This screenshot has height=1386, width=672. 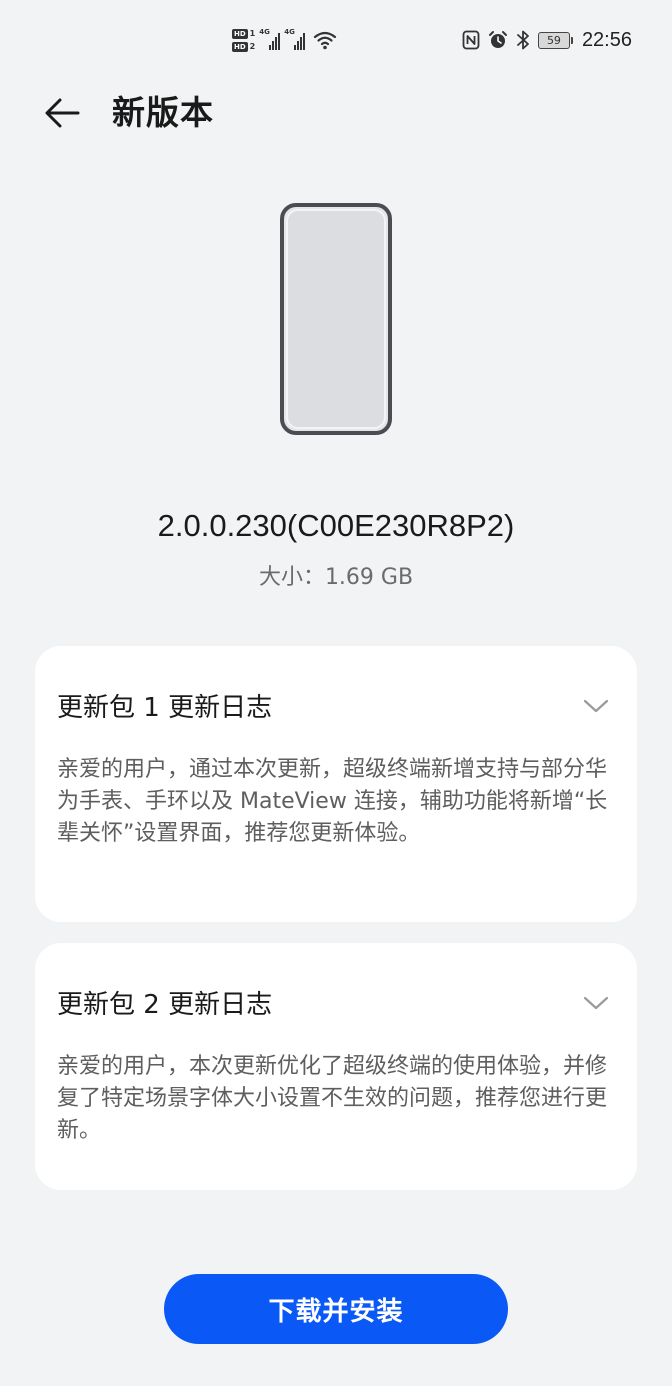 What do you see at coordinates (555, 40) in the screenshot?
I see `battery-icon: 59` at bounding box center [555, 40].